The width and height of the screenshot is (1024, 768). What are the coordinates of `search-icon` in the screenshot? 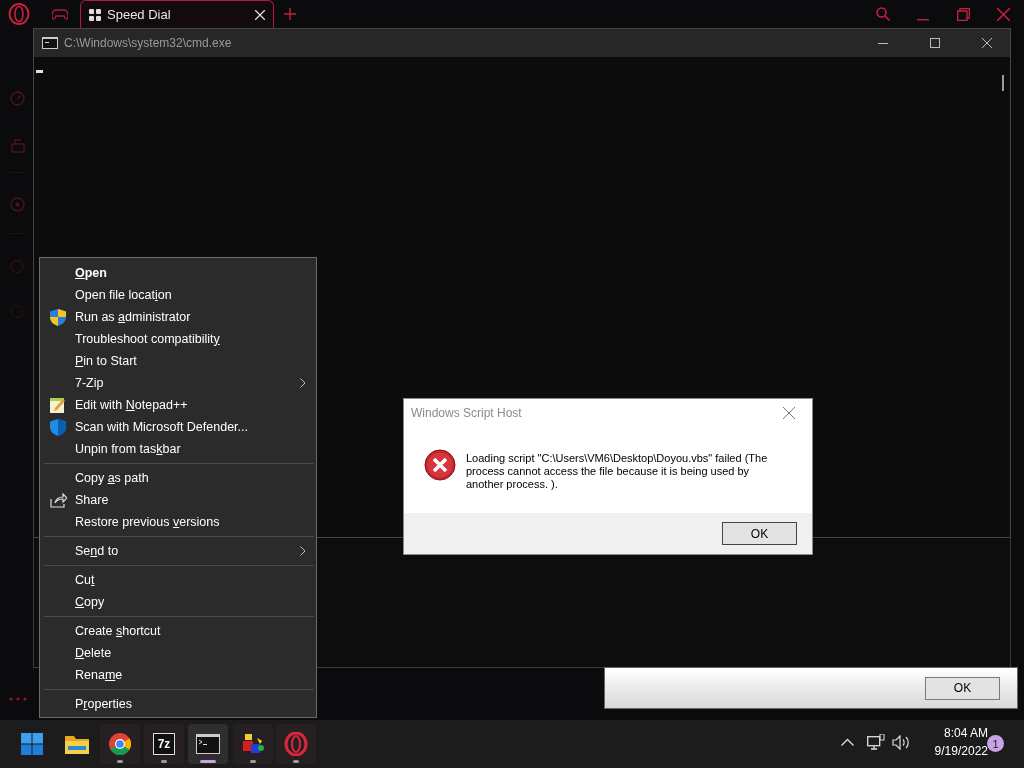 It's located at (883, 14).